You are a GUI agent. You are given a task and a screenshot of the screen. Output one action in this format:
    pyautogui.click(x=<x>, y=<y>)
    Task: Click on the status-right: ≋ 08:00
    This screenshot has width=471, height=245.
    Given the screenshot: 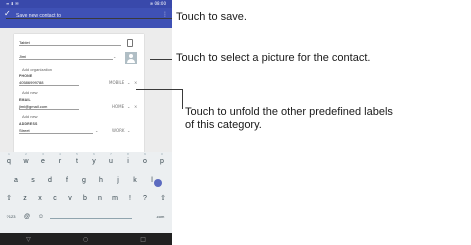 What is the action you would take?
    pyautogui.click(x=157, y=3)
    